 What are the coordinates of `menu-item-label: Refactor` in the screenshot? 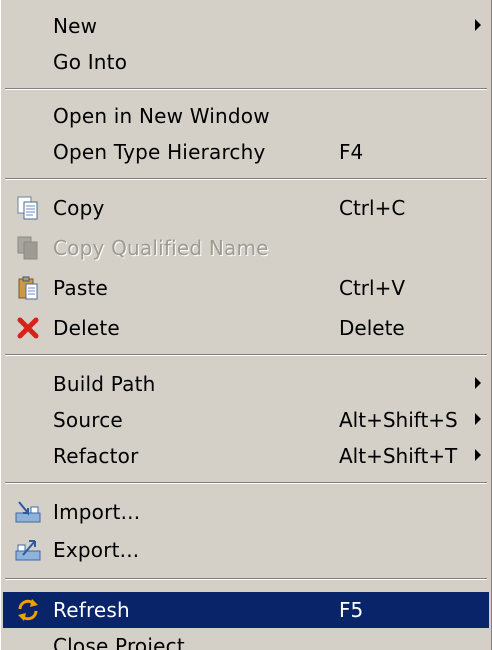 It's located at (96, 456).